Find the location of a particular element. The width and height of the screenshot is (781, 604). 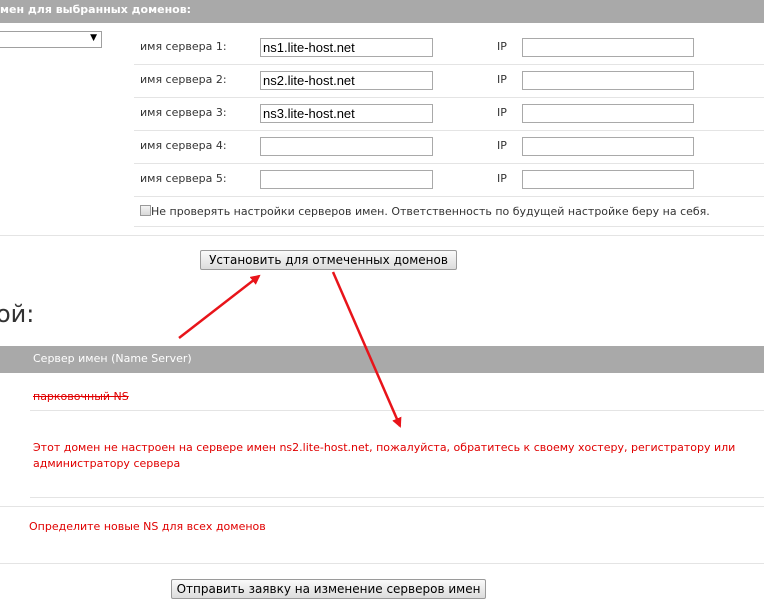

annotation-arrow-to-apply is located at coordinates (219, 306).